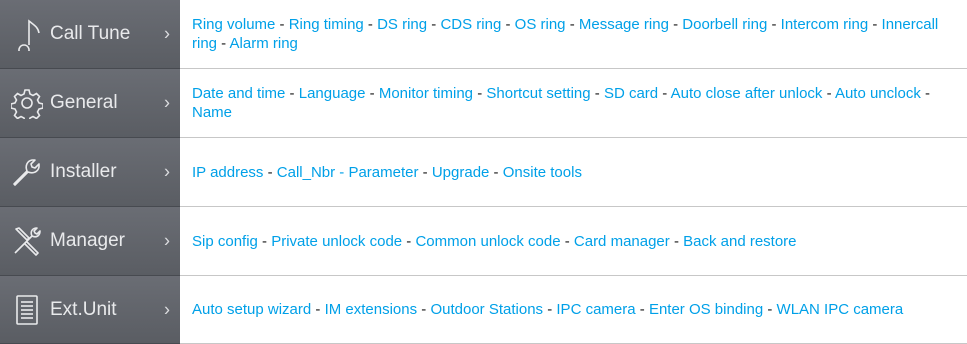 This screenshot has height=344, width=967. What do you see at coordinates (595, 309) in the screenshot?
I see `link-ipc-camera: IPC camera` at bounding box center [595, 309].